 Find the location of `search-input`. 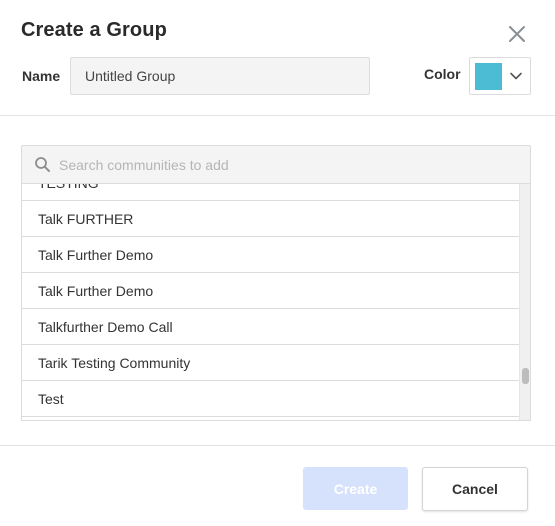

search-input is located at coordinates (289, 164).